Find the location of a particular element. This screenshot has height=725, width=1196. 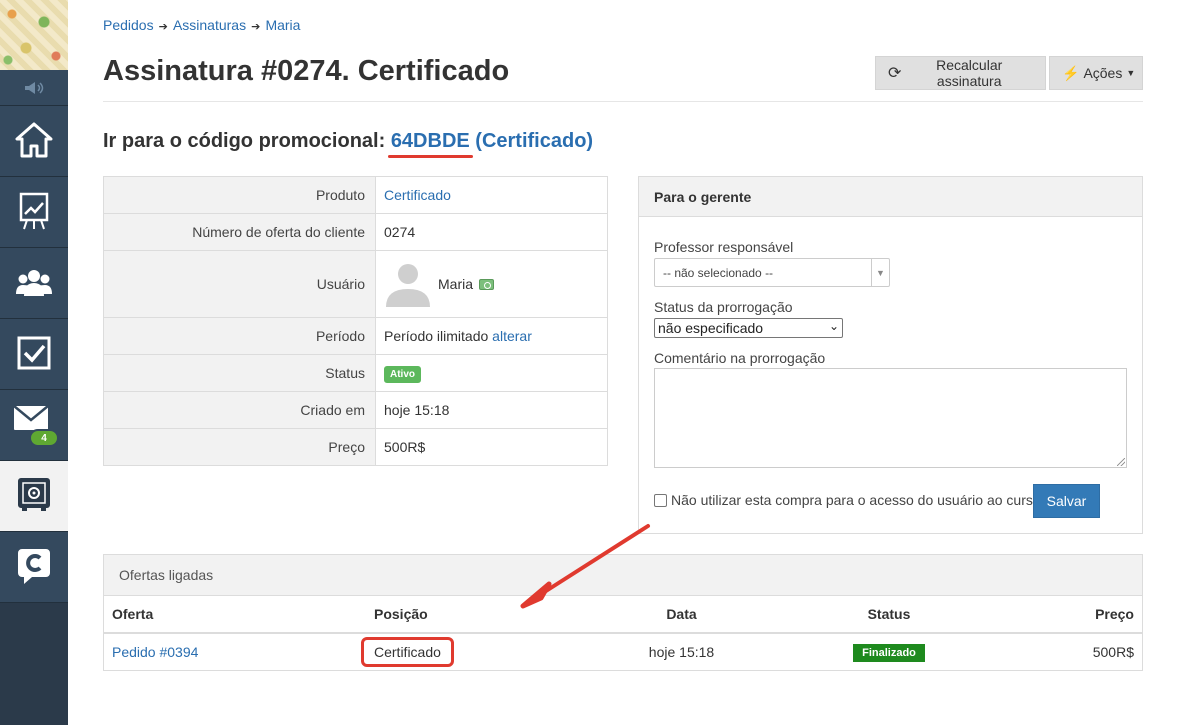

numero-label: Número de oferta do cliente is located at coordinates (239, 232).